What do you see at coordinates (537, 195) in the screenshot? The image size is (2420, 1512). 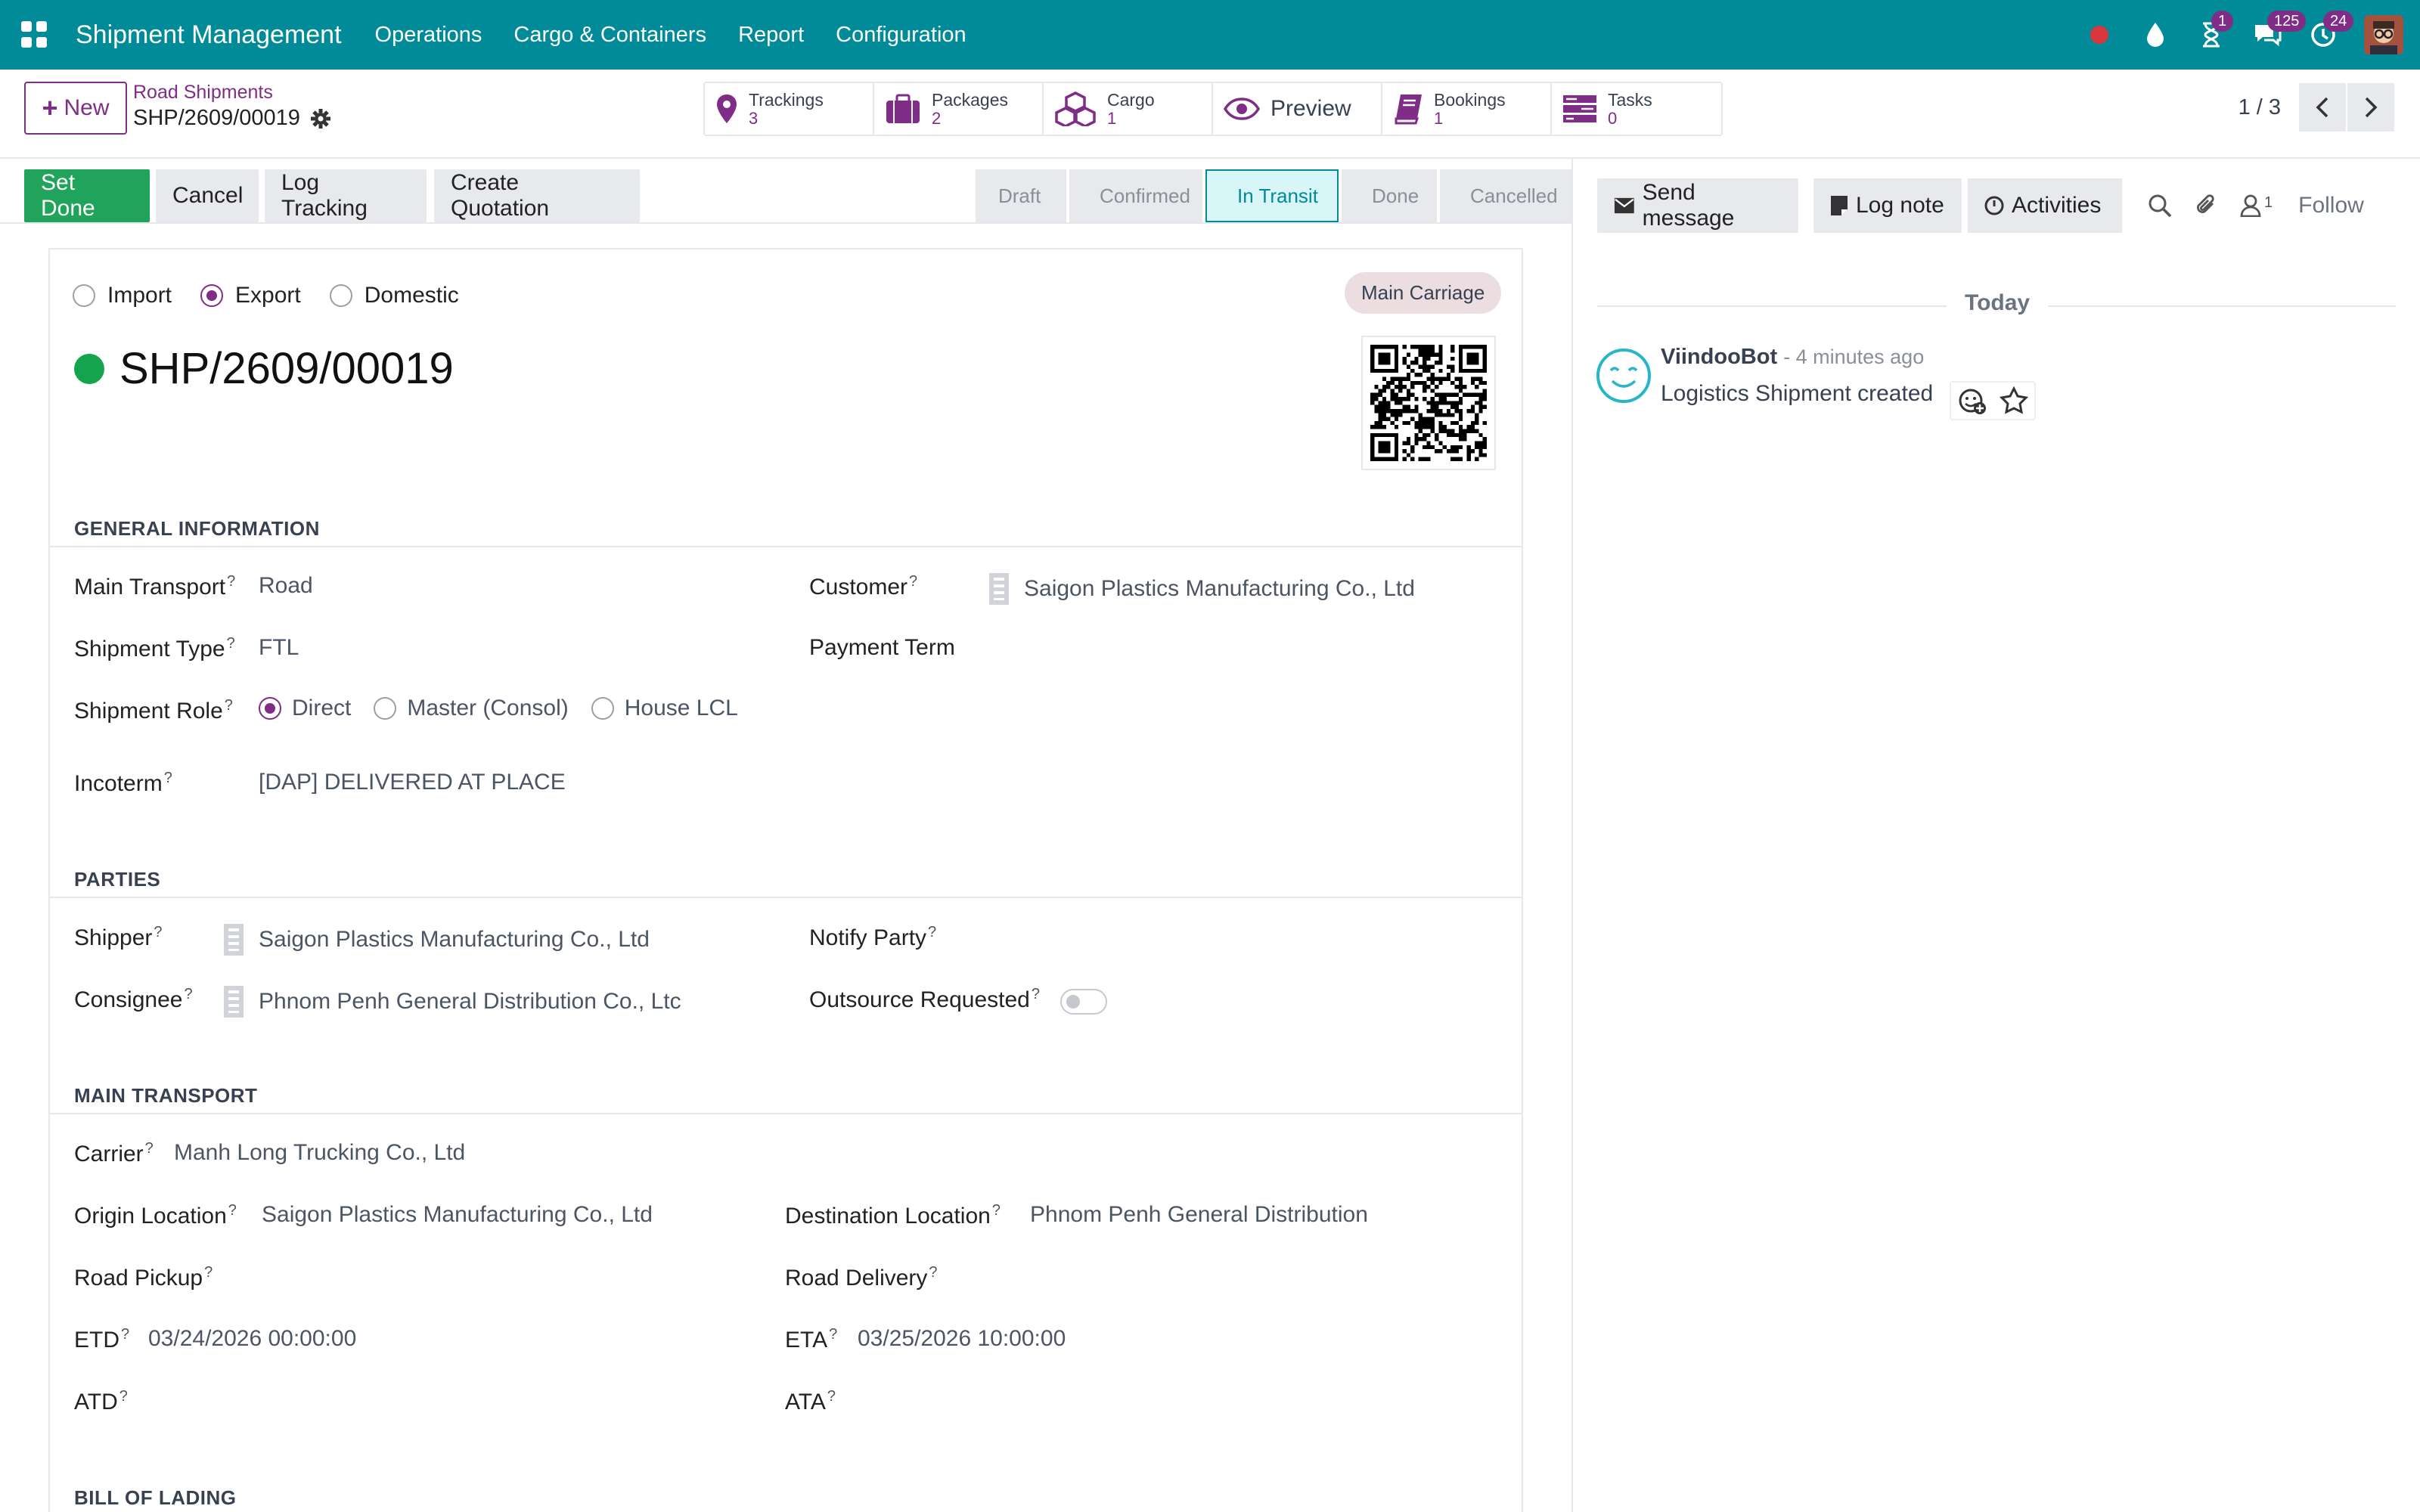 I see `create-quotation-button: Create Quotation` at bounding box center [537, 195].